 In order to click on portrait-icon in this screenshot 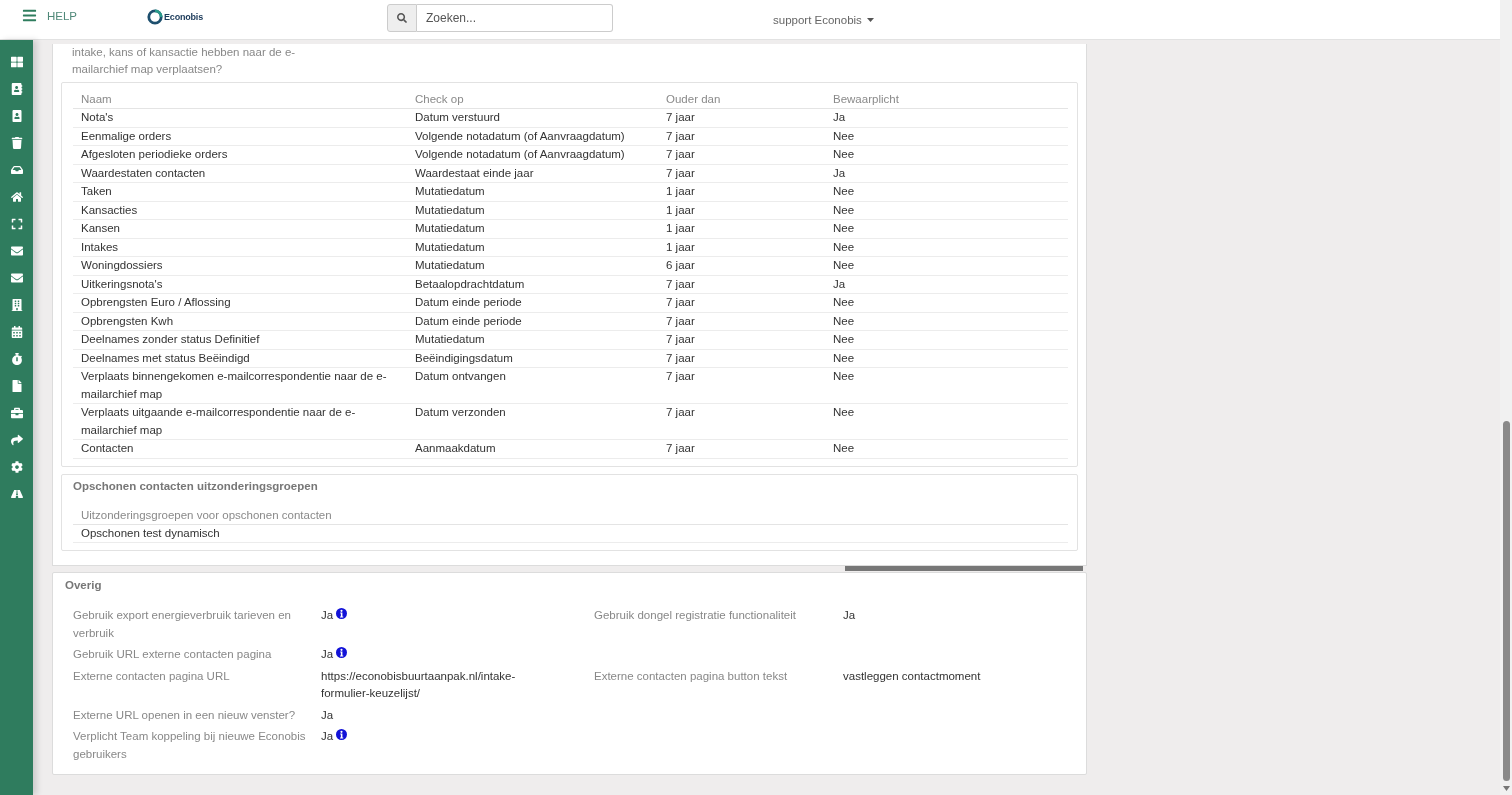, I will do `click(16, 116)`.